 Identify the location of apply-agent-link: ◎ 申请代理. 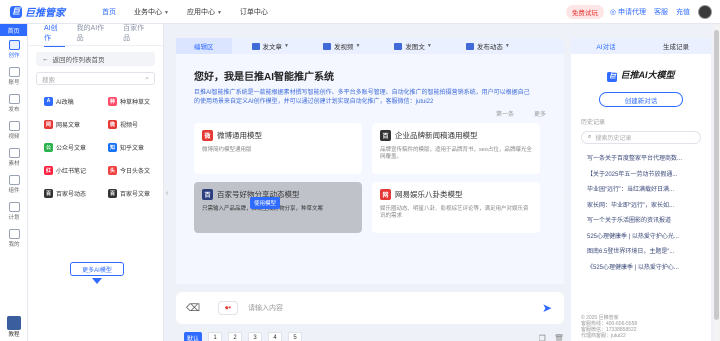
(628, 12).